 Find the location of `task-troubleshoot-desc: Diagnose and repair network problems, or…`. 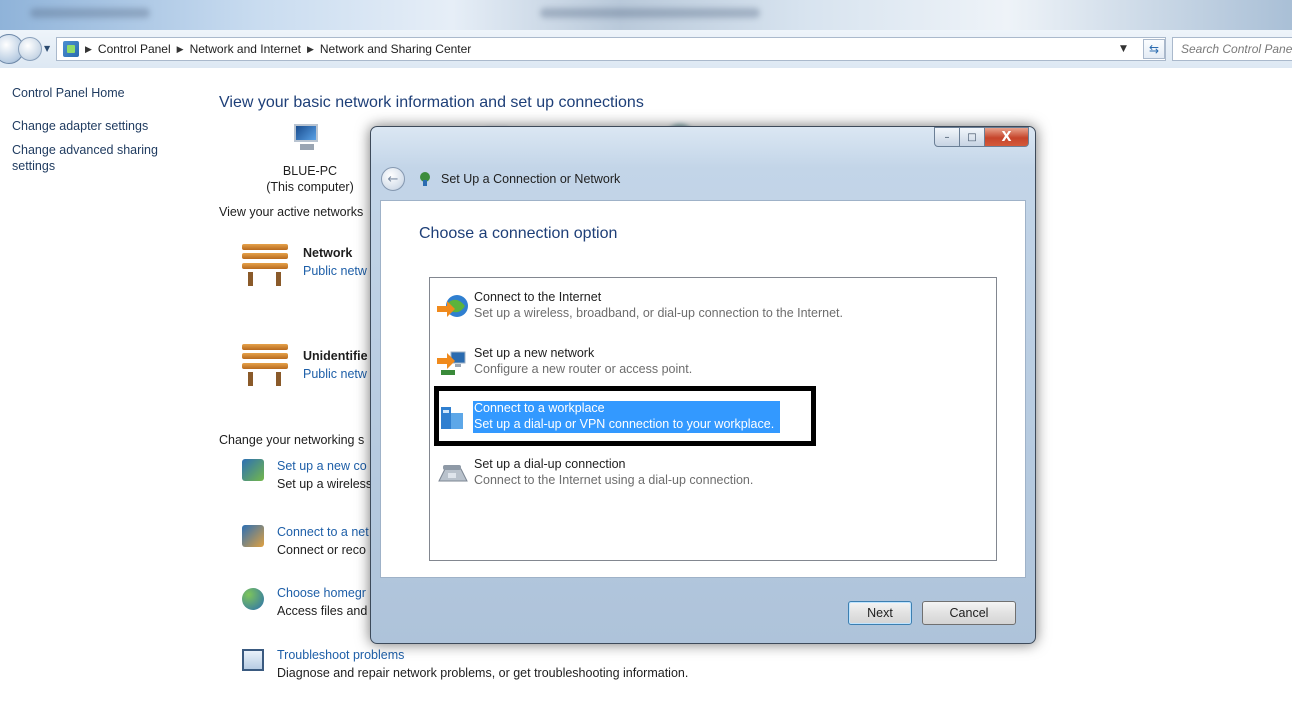

task-troubleshoot-desc: Diagnose and repair network problems, or… is located at coordinates (483, 673).